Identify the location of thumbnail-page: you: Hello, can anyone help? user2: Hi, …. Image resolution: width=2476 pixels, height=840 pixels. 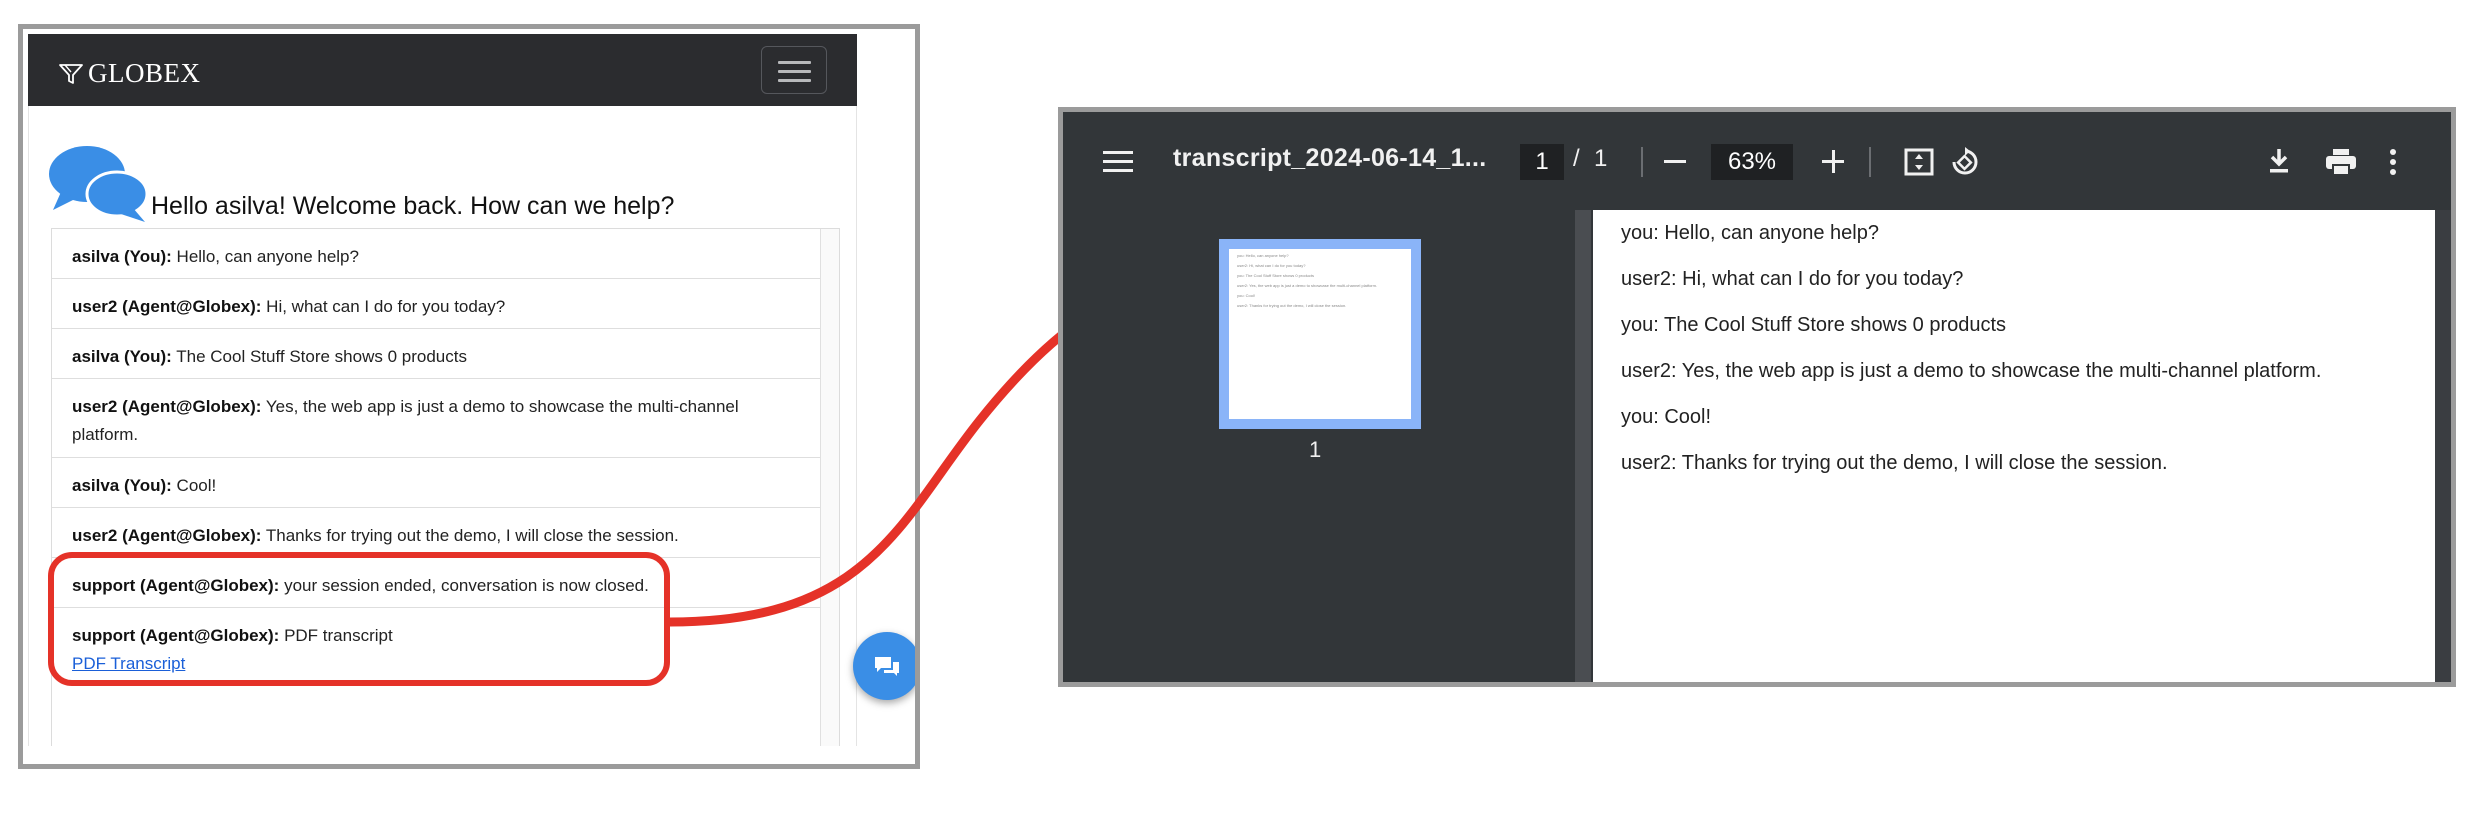
(1320, 334).